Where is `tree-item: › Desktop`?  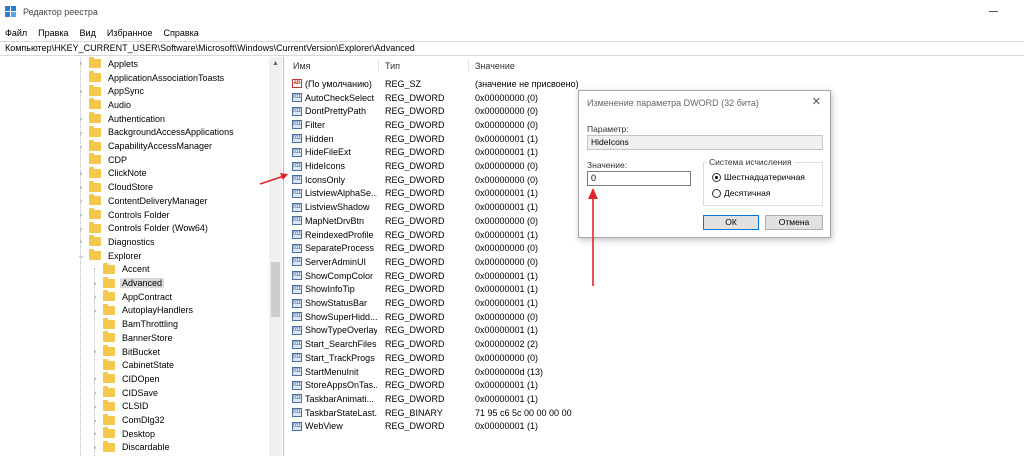 tree-item: › Desktop is located at coordinates (124, 434).